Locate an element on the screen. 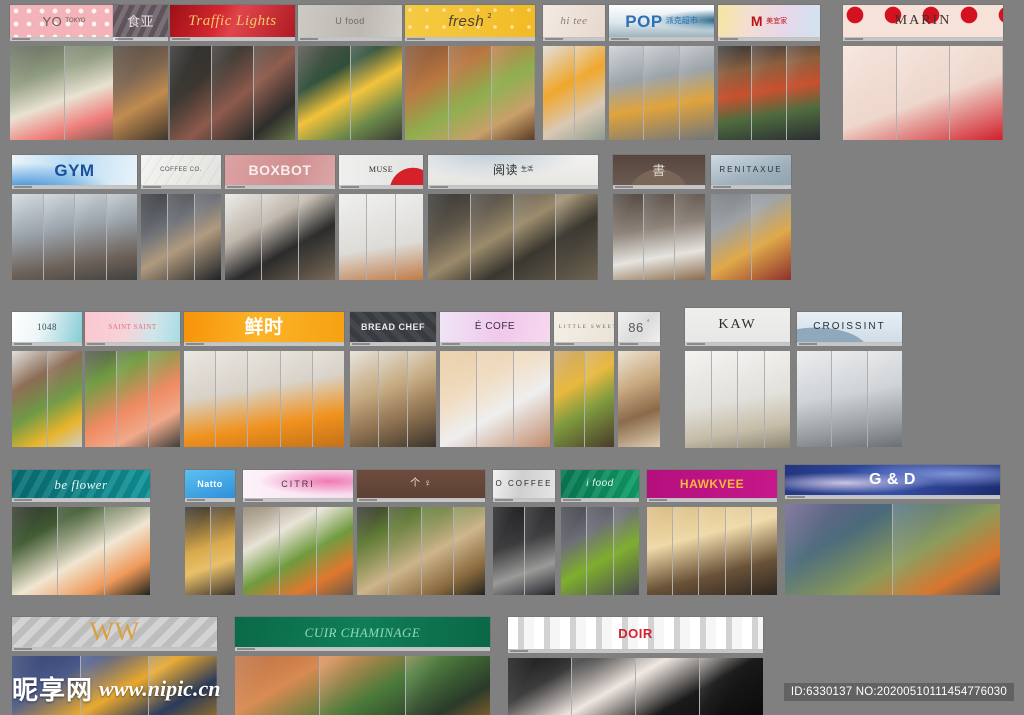 This screenshot has width=1024, height=715. storefront-mockup-coffee-co: COFFEE CO. is located at coordinates (181, 217).